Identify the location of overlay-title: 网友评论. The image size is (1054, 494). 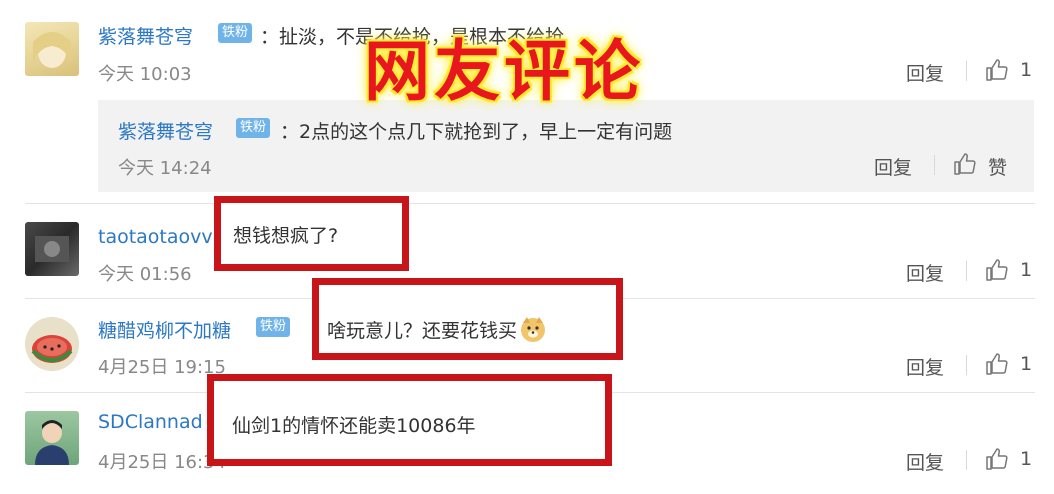
(504, 71).